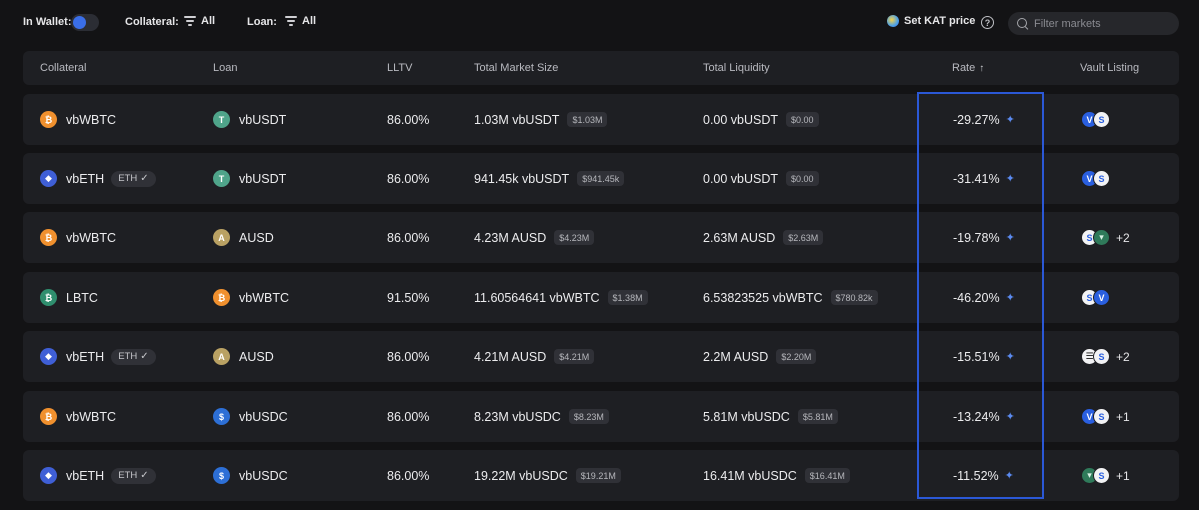  What do you see at coordinates (190, 21) in the screenshot?
I see `filter-icon` at bounding box center [190, 21].